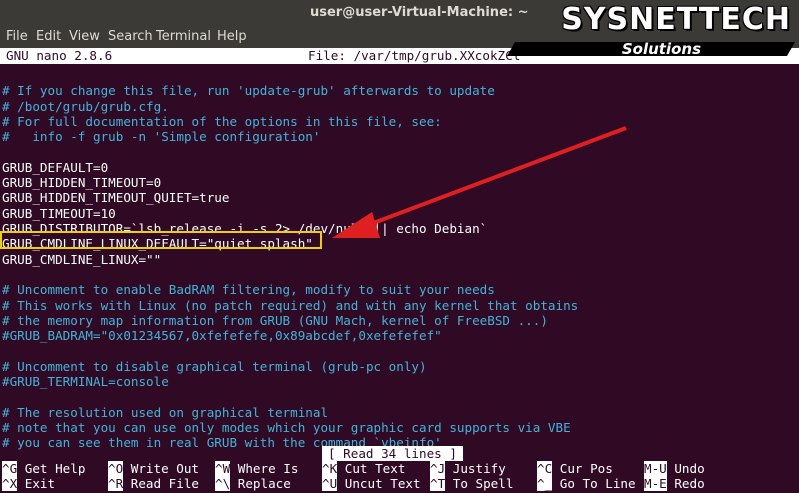 The image size is (799, 493). Describe the element at coordinates (545, 468) in the screenshot. I see `shortcut-key: ^C` at that location.